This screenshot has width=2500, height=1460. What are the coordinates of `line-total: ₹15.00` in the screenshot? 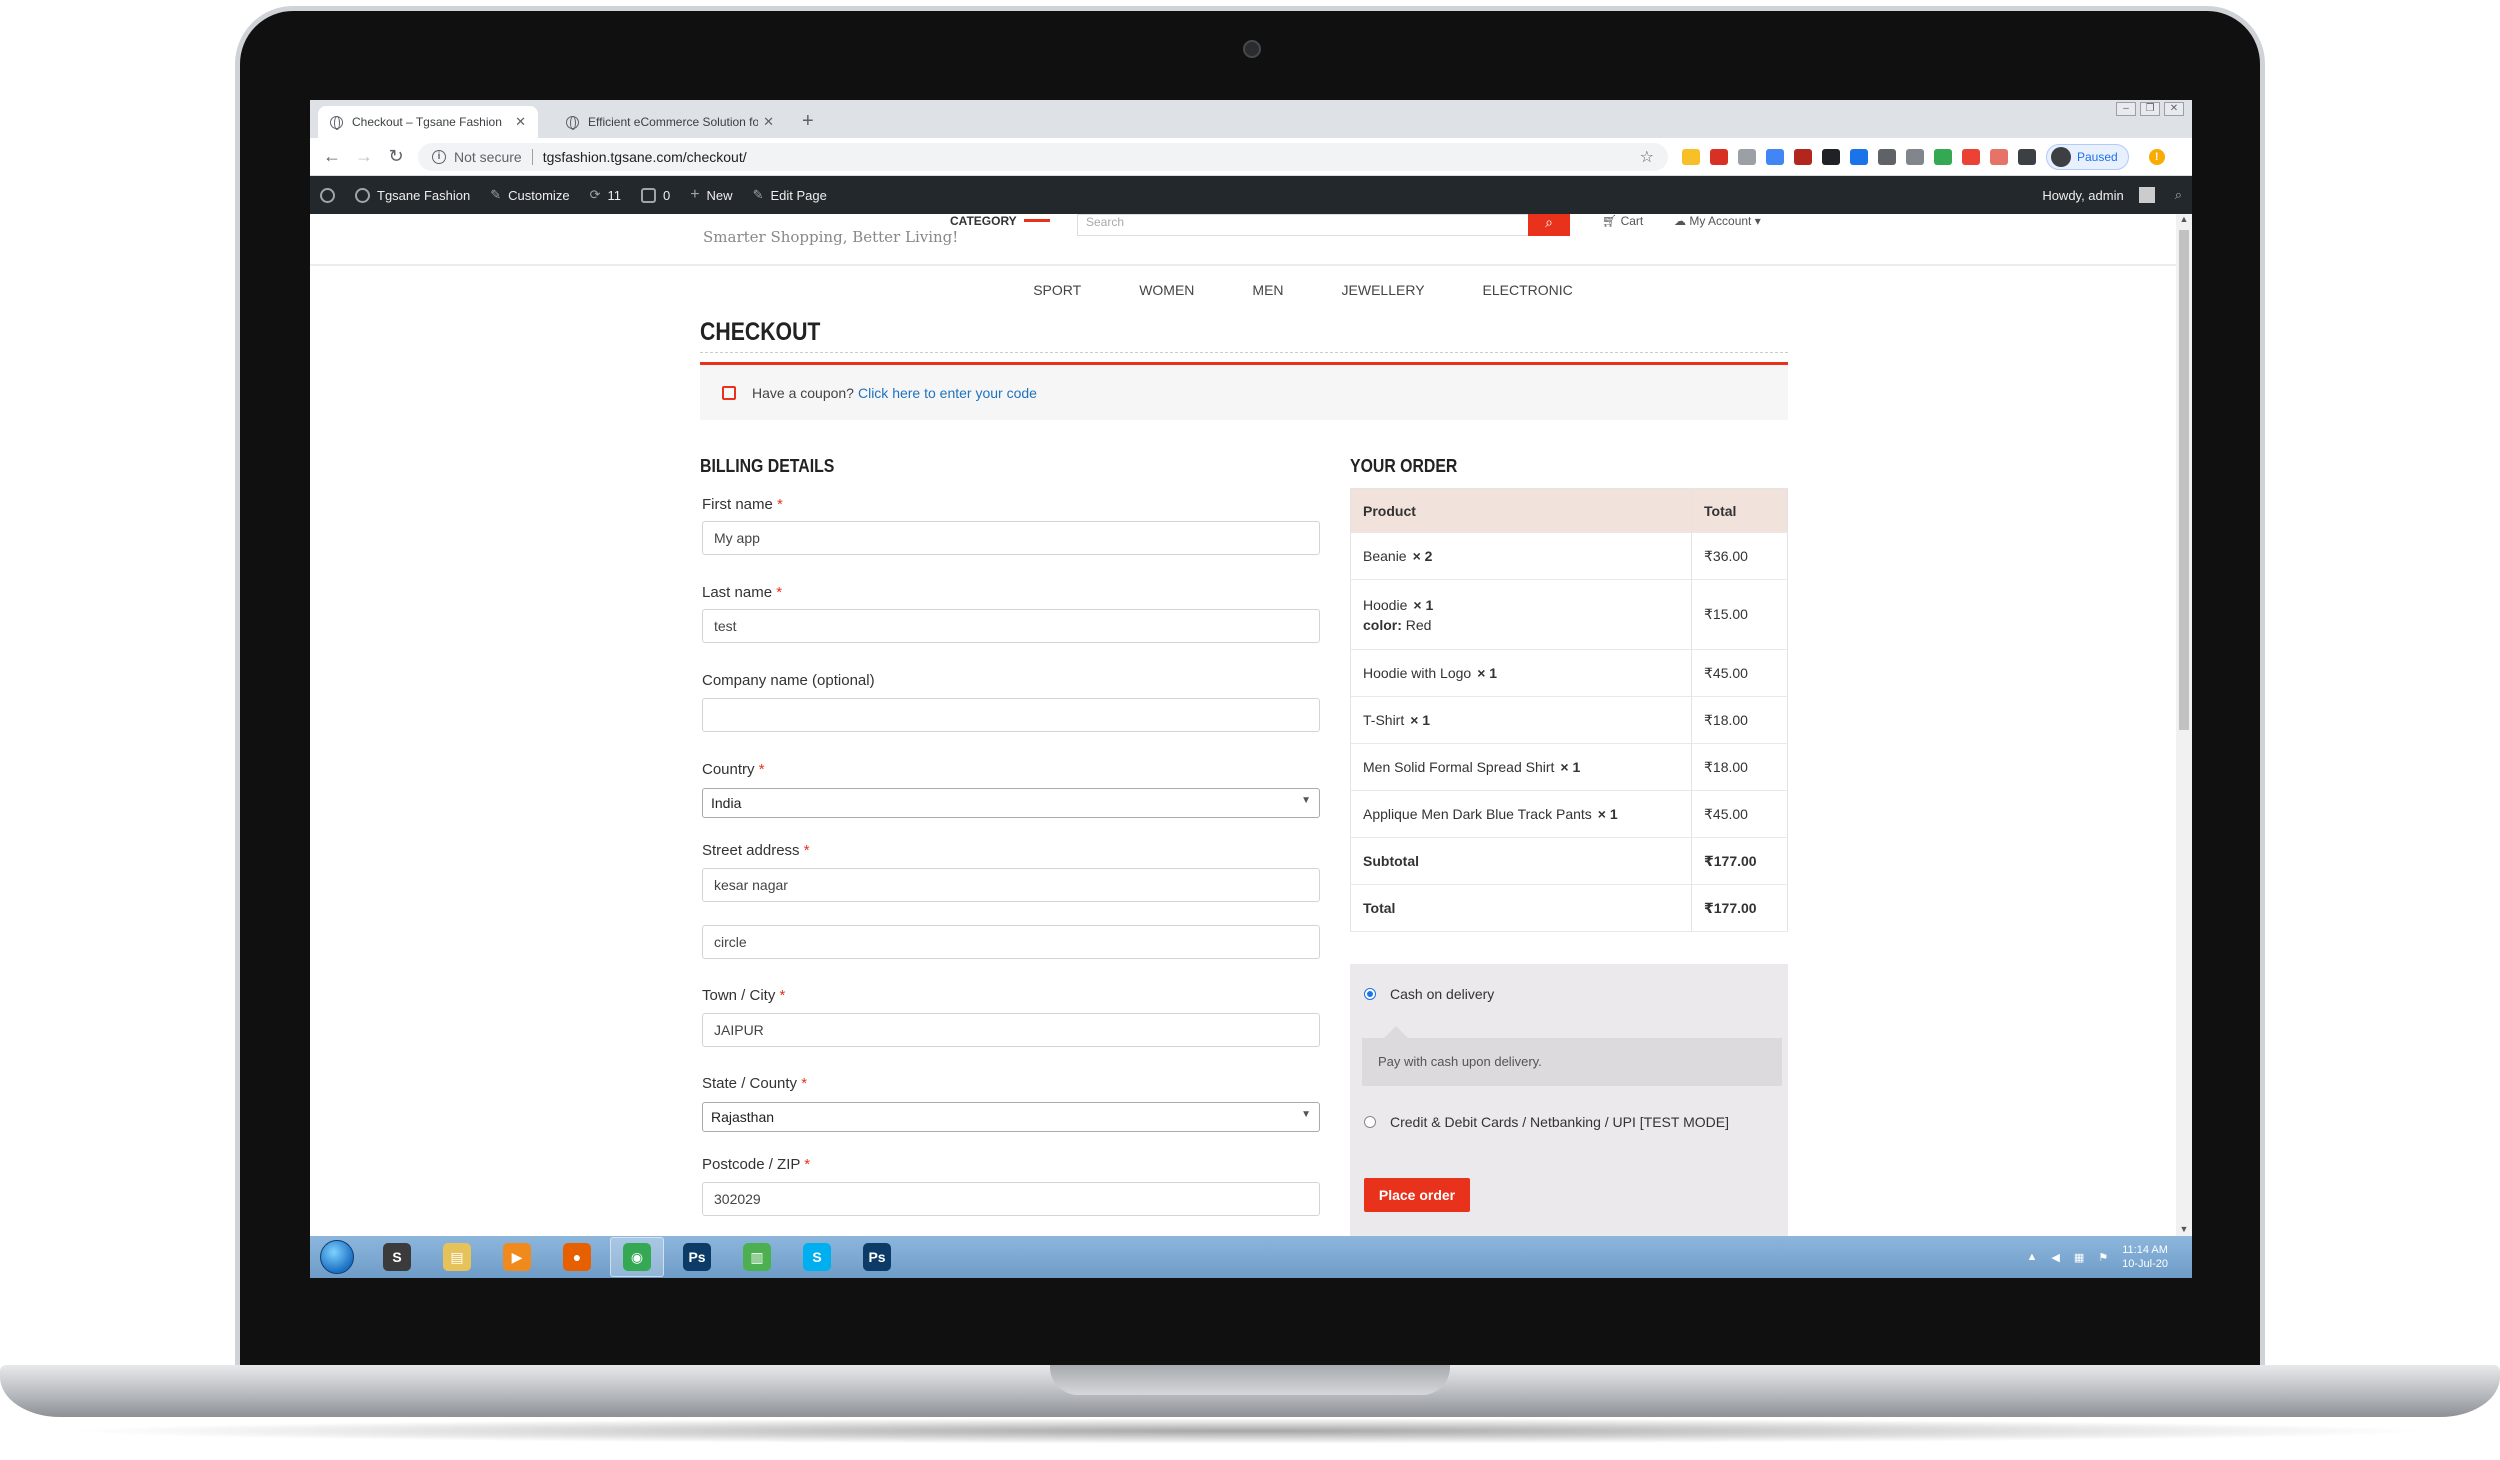 It's located at (1739, 614).